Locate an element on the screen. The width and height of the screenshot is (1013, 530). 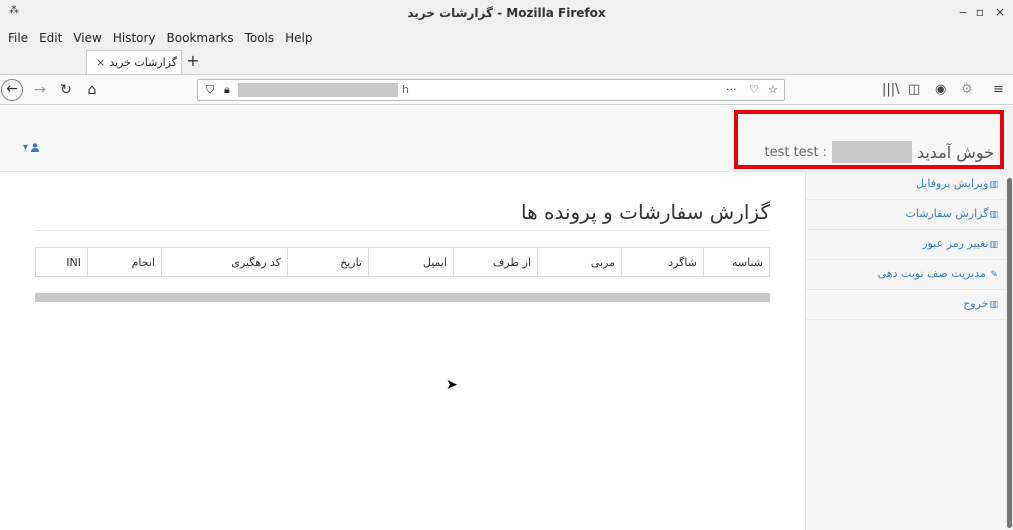
account-icon: ◉ is located at coordinates (940, 90).